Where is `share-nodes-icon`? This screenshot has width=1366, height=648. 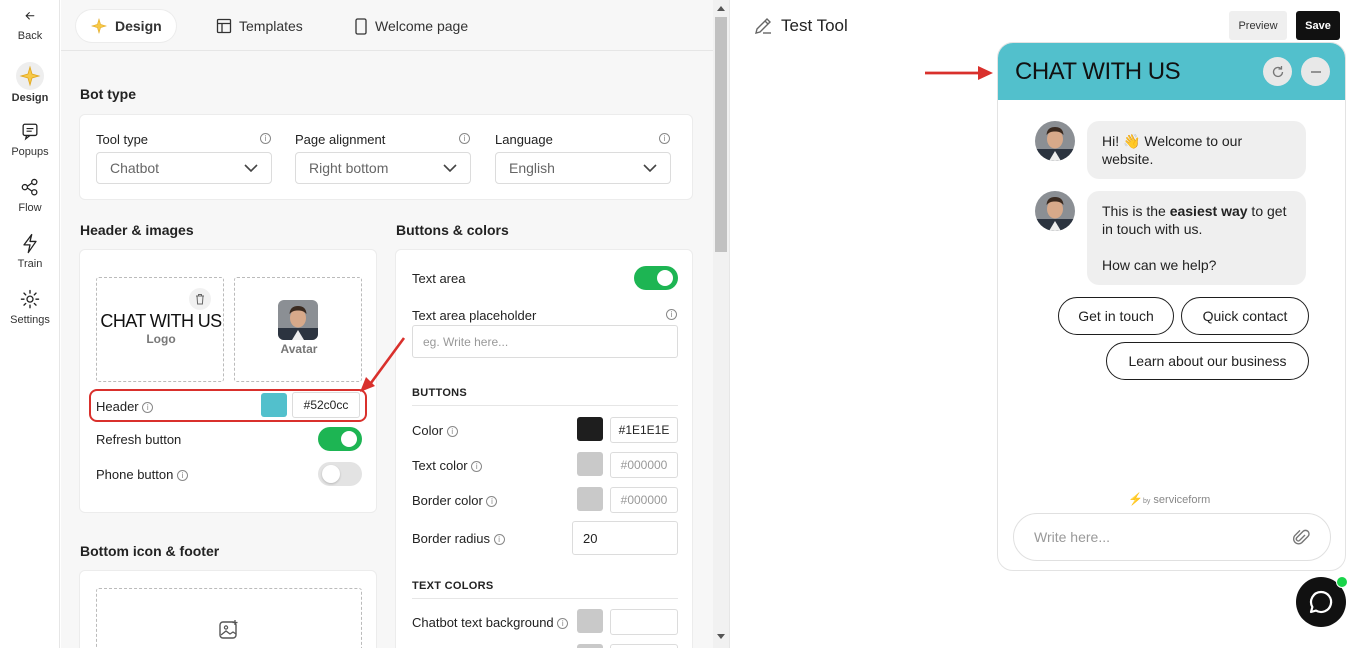 share-nodes-icon is located at coordinates (29, 187).